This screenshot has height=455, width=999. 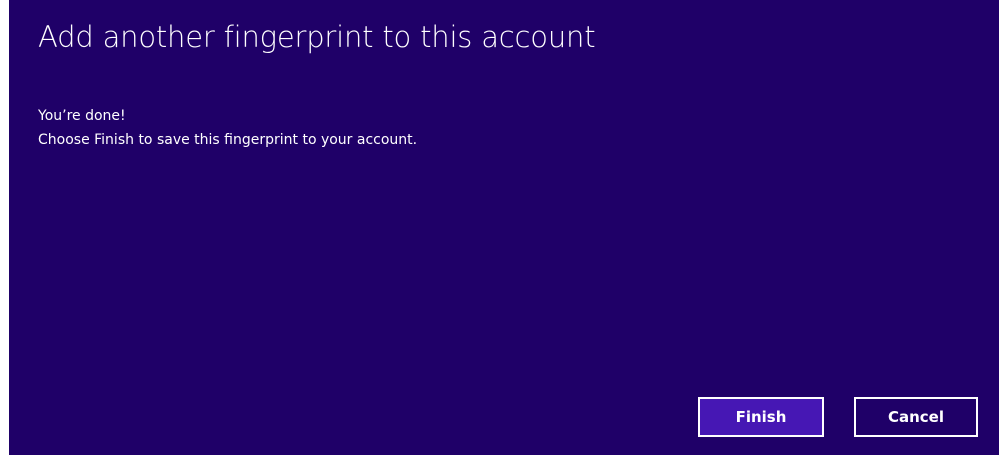 I want to click on done-message: You’re done!, so click(x=82, y=116).